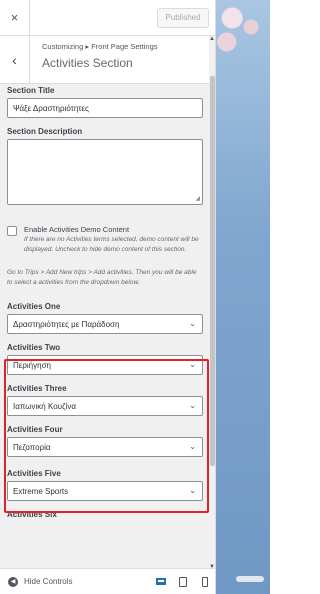 This screenshot has height=594, width=320. Describe the element at coordinates (44, 406) in the screenshot. I see `activities-three-value: Ιαπωνική Κουζίνα` at that location.